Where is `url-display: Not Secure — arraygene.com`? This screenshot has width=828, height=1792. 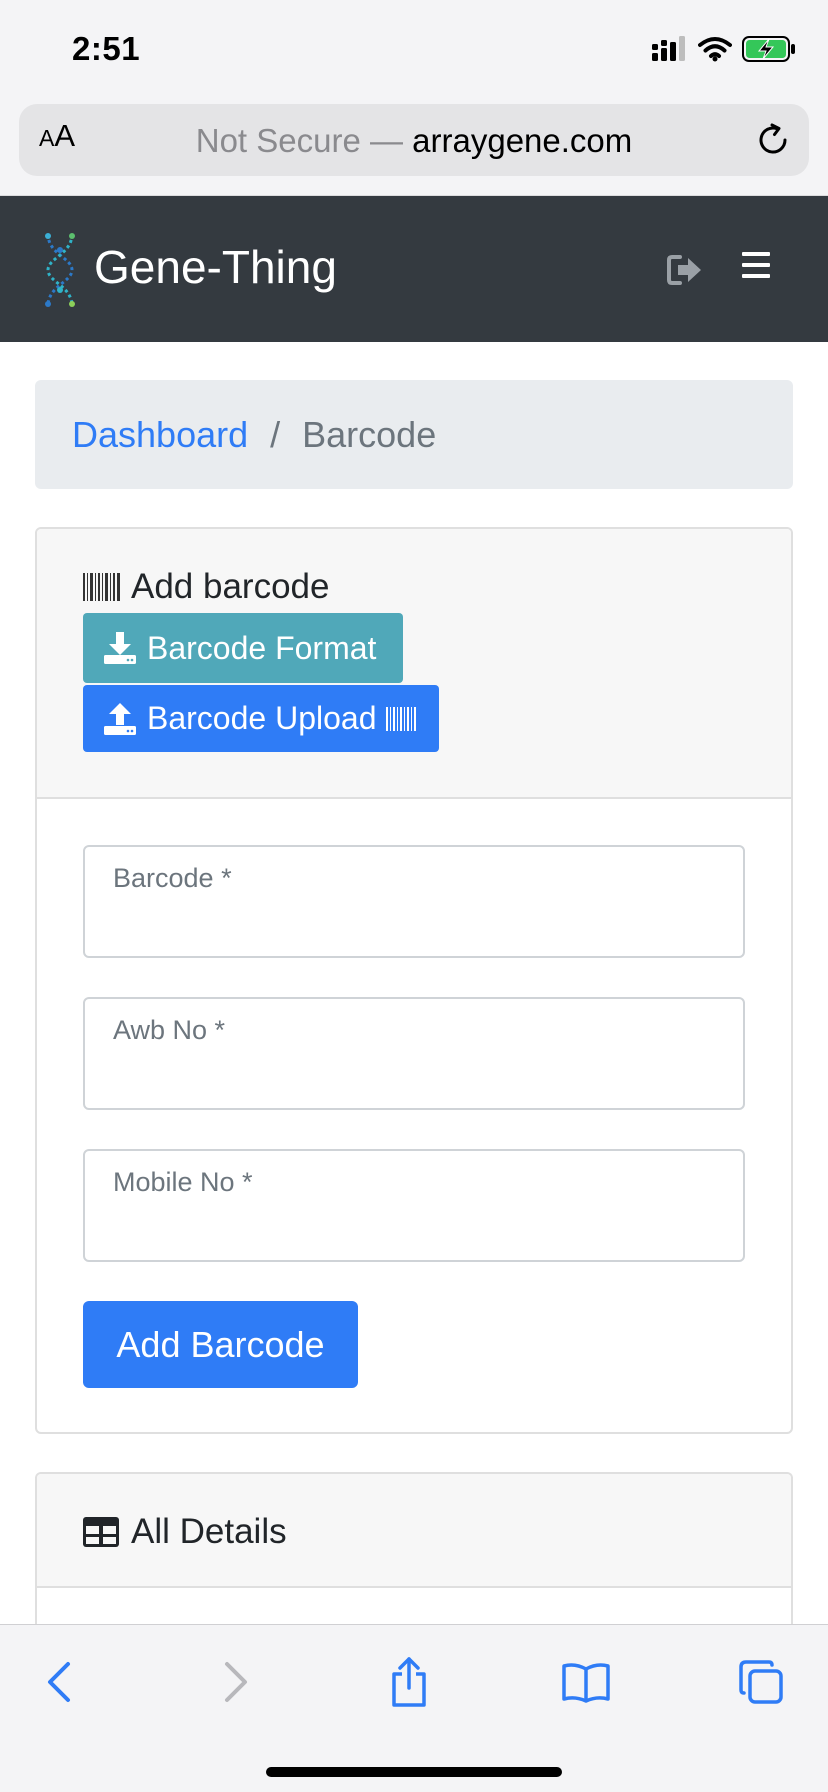
url-display: Not Secure — arraygene.com is located at coordinates (414, 141).